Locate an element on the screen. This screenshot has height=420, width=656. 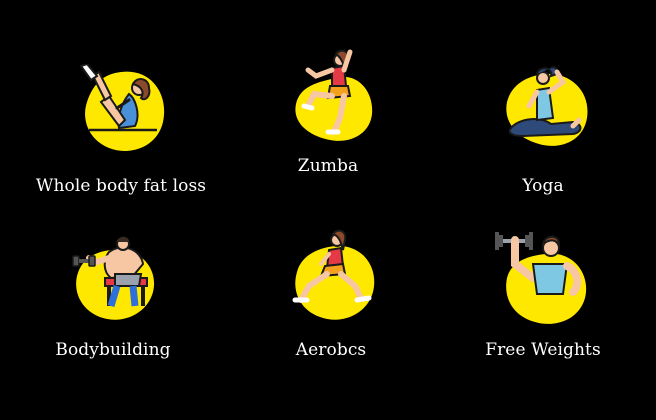
activity-card-bodybuilding: Bodybuilding is located at coordinates (113, 313).